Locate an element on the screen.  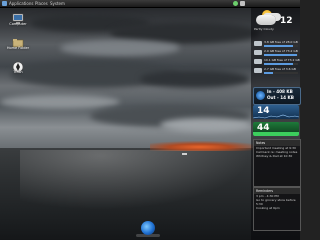
drive-widget: 3.8 GB free of 28.0 GB is located at coordinates (276, 44).